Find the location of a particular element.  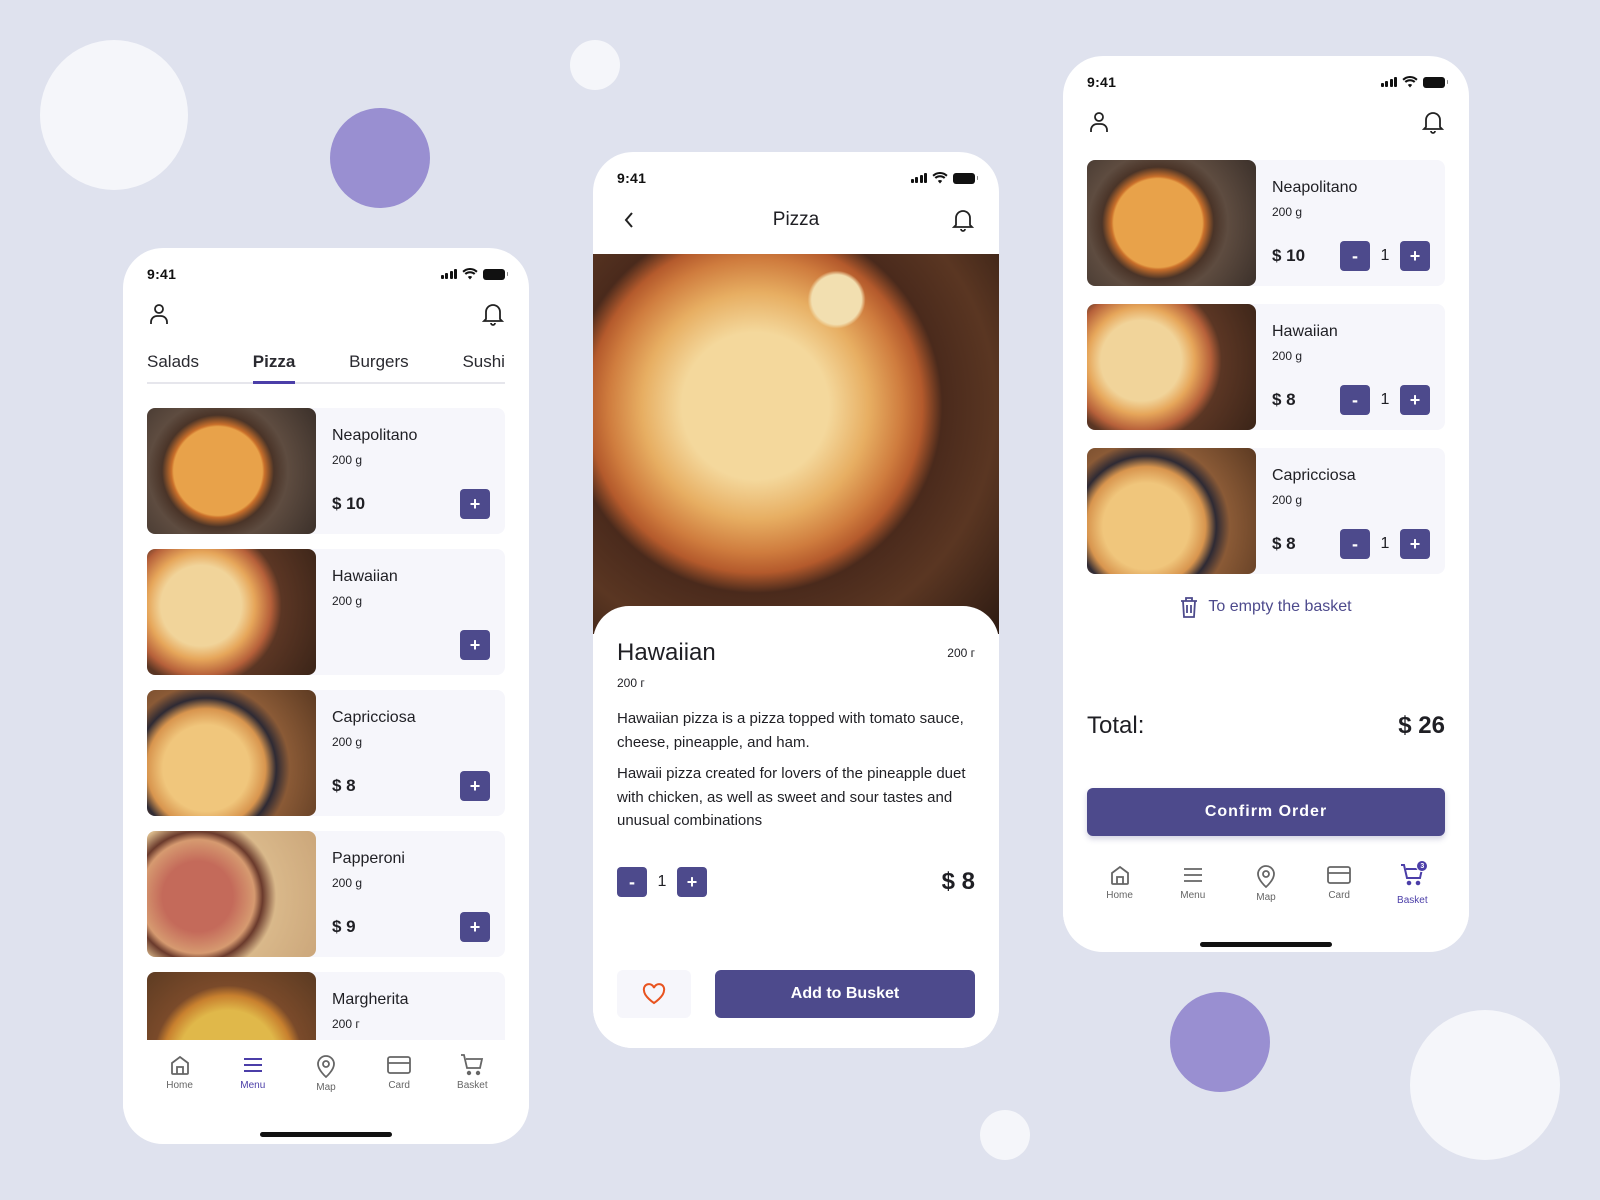

product-card: Papperoni 200 g $ 9 + is located at coordinates (326, 894).